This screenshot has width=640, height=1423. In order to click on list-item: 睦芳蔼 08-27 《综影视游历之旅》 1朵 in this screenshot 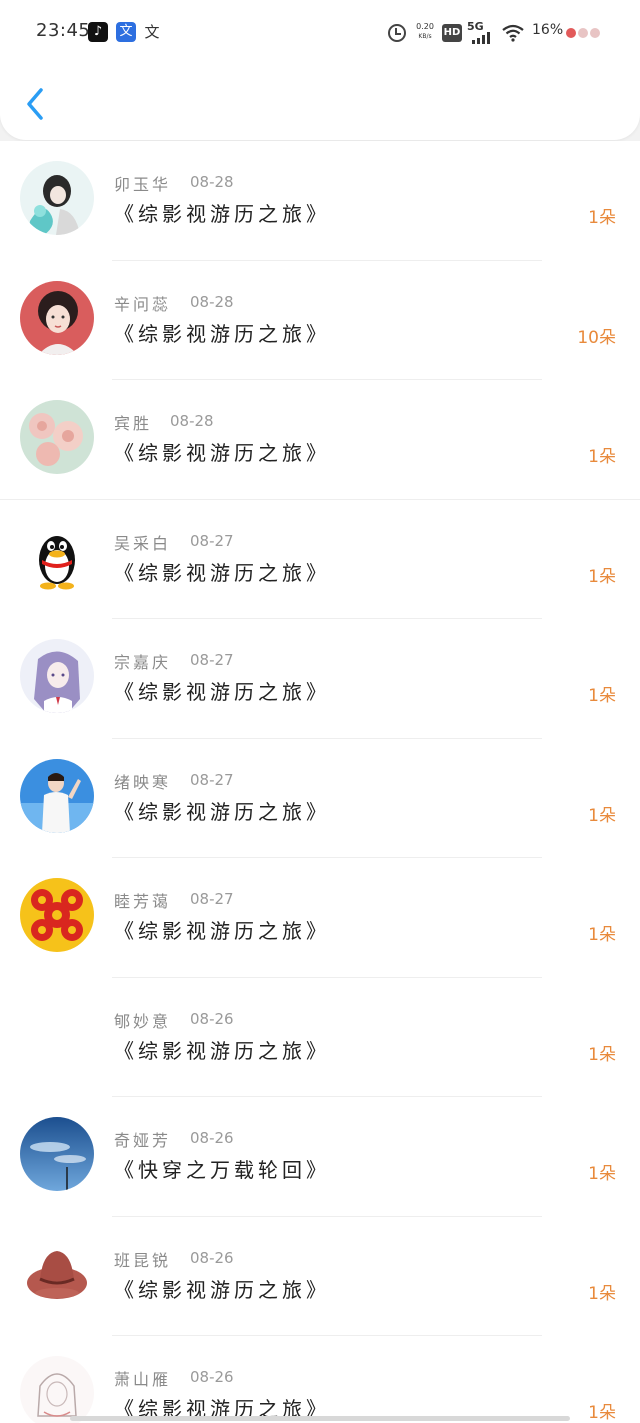, I will do `click(320, 918)`.